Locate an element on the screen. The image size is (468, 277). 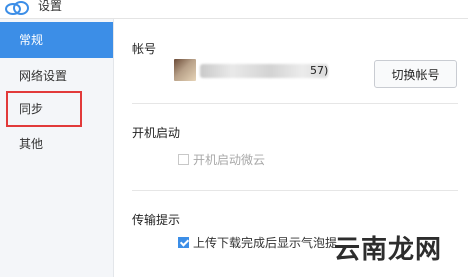
window-title: 设置 is located at coordinates (50, 6).